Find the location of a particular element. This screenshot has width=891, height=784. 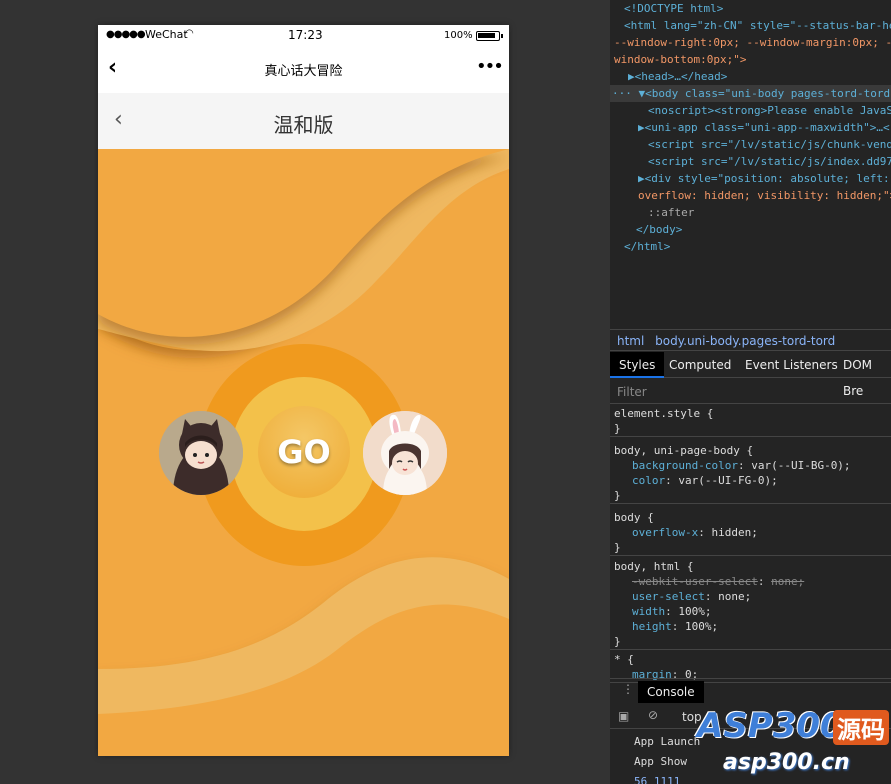

css-property-name: background-color is located at coordinates (685, 465).